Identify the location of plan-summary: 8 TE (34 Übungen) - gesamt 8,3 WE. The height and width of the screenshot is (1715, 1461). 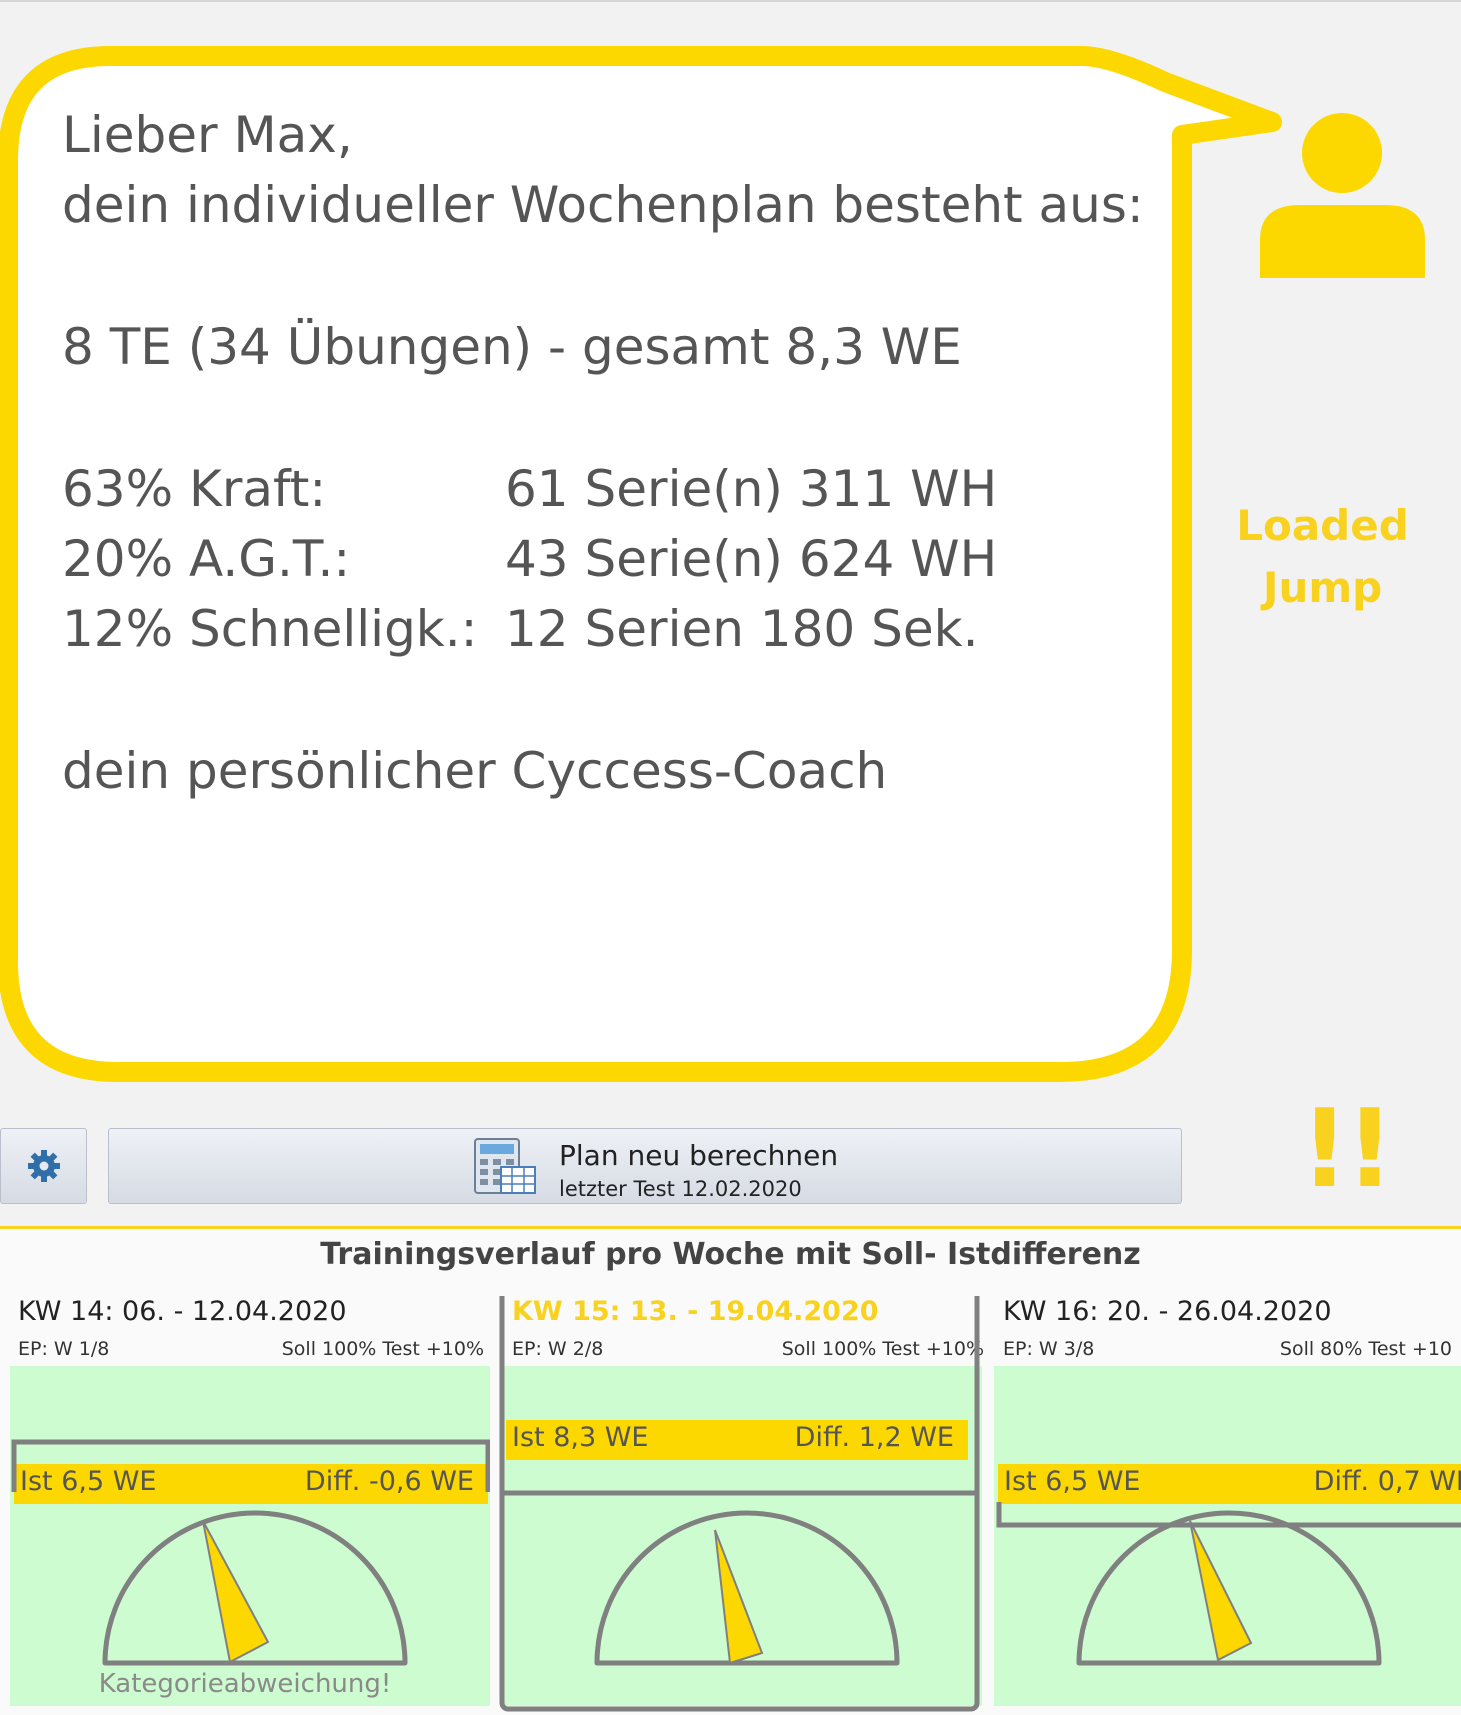
(512, 347).